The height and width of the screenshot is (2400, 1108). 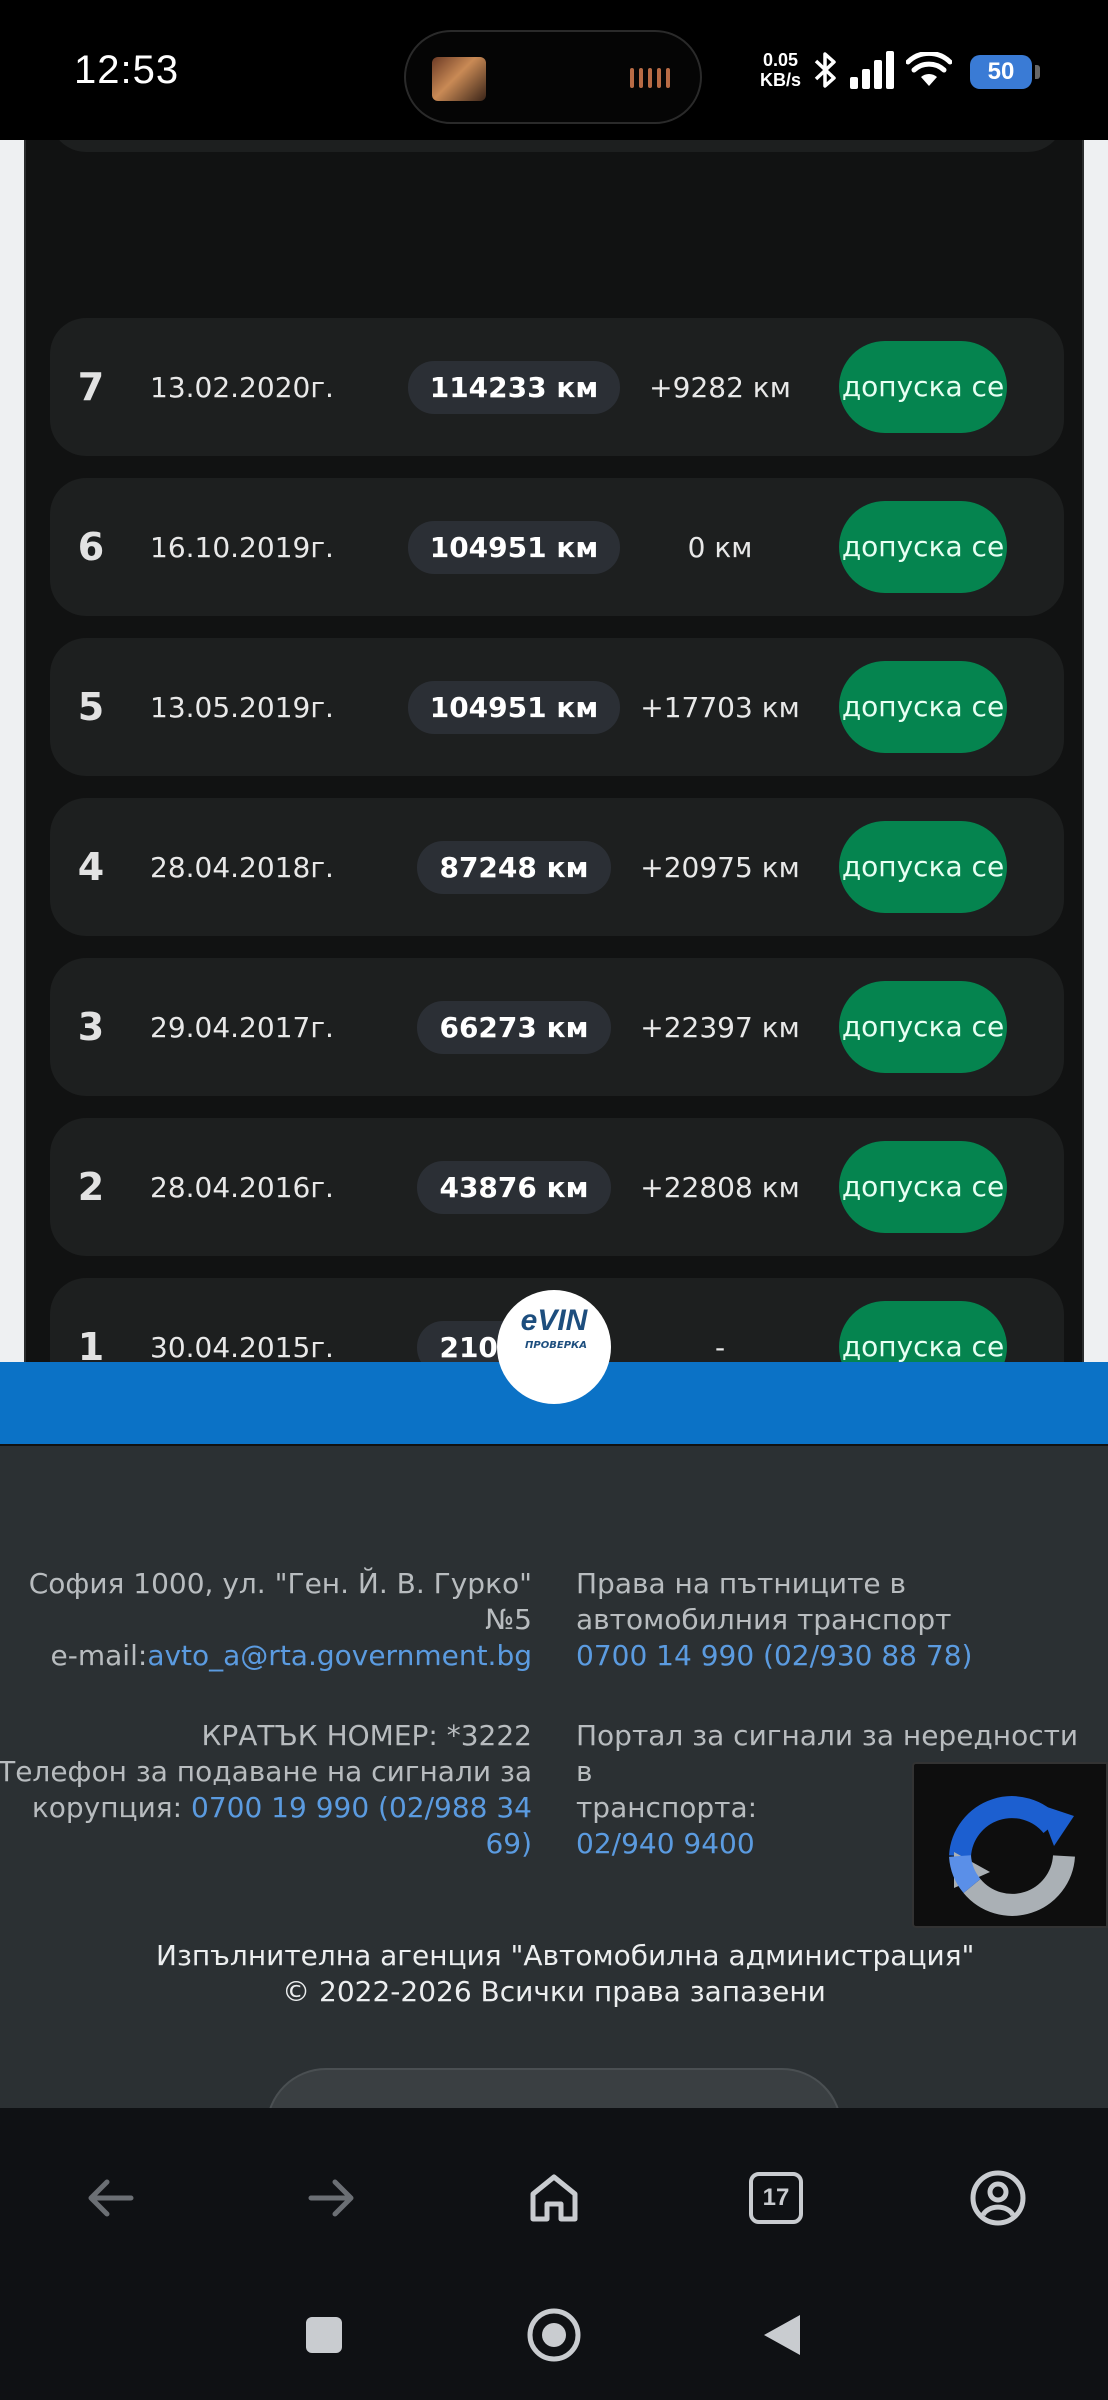 I want to click on history-row: 4 28.04.2018г. 87248 км +20975 км допуска се, so click(x=557, y=867).